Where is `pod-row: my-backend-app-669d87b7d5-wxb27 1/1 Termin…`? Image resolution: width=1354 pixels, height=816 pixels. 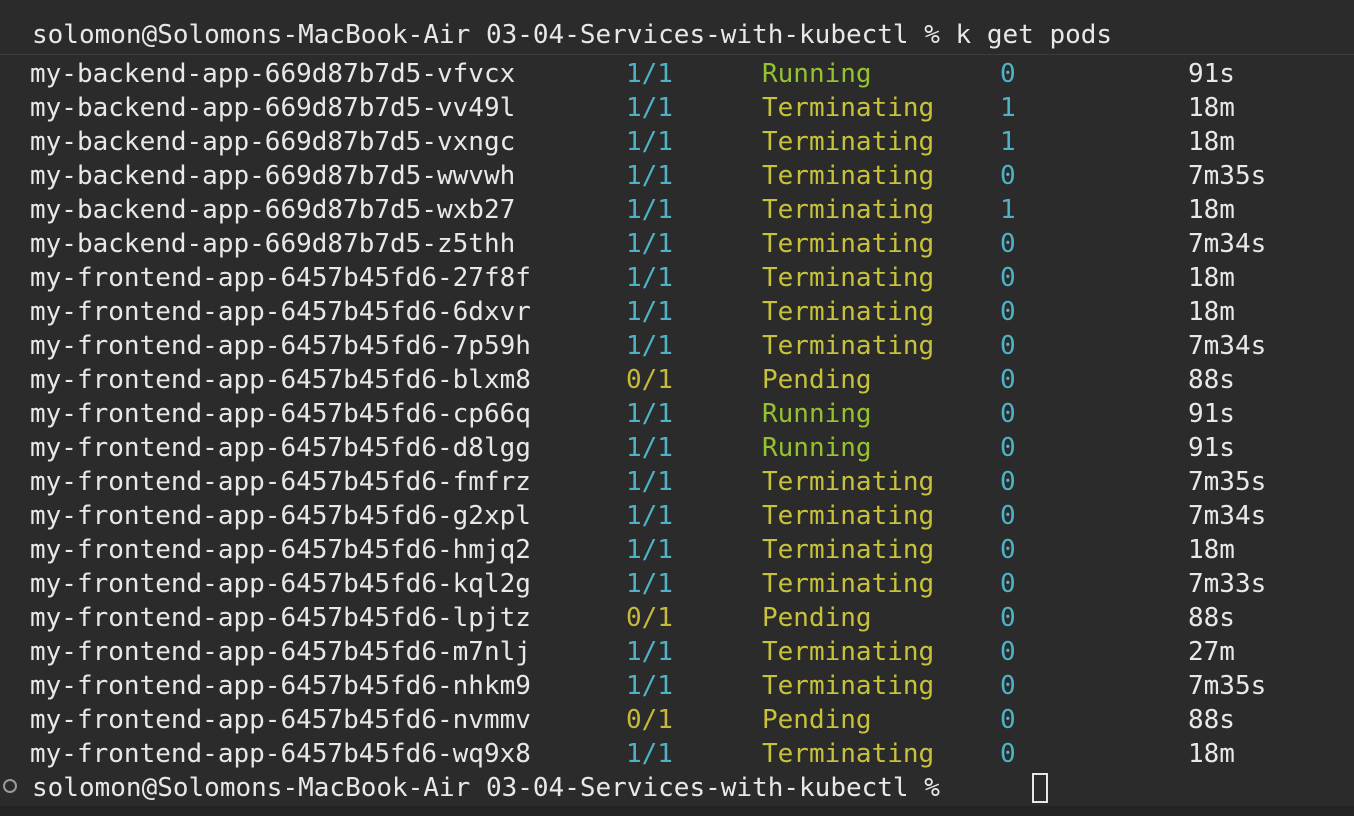 pod-row: my-backend-app-669d87b7d5-wxb27 1/1 Termin… is located at coordinates (677, 210).